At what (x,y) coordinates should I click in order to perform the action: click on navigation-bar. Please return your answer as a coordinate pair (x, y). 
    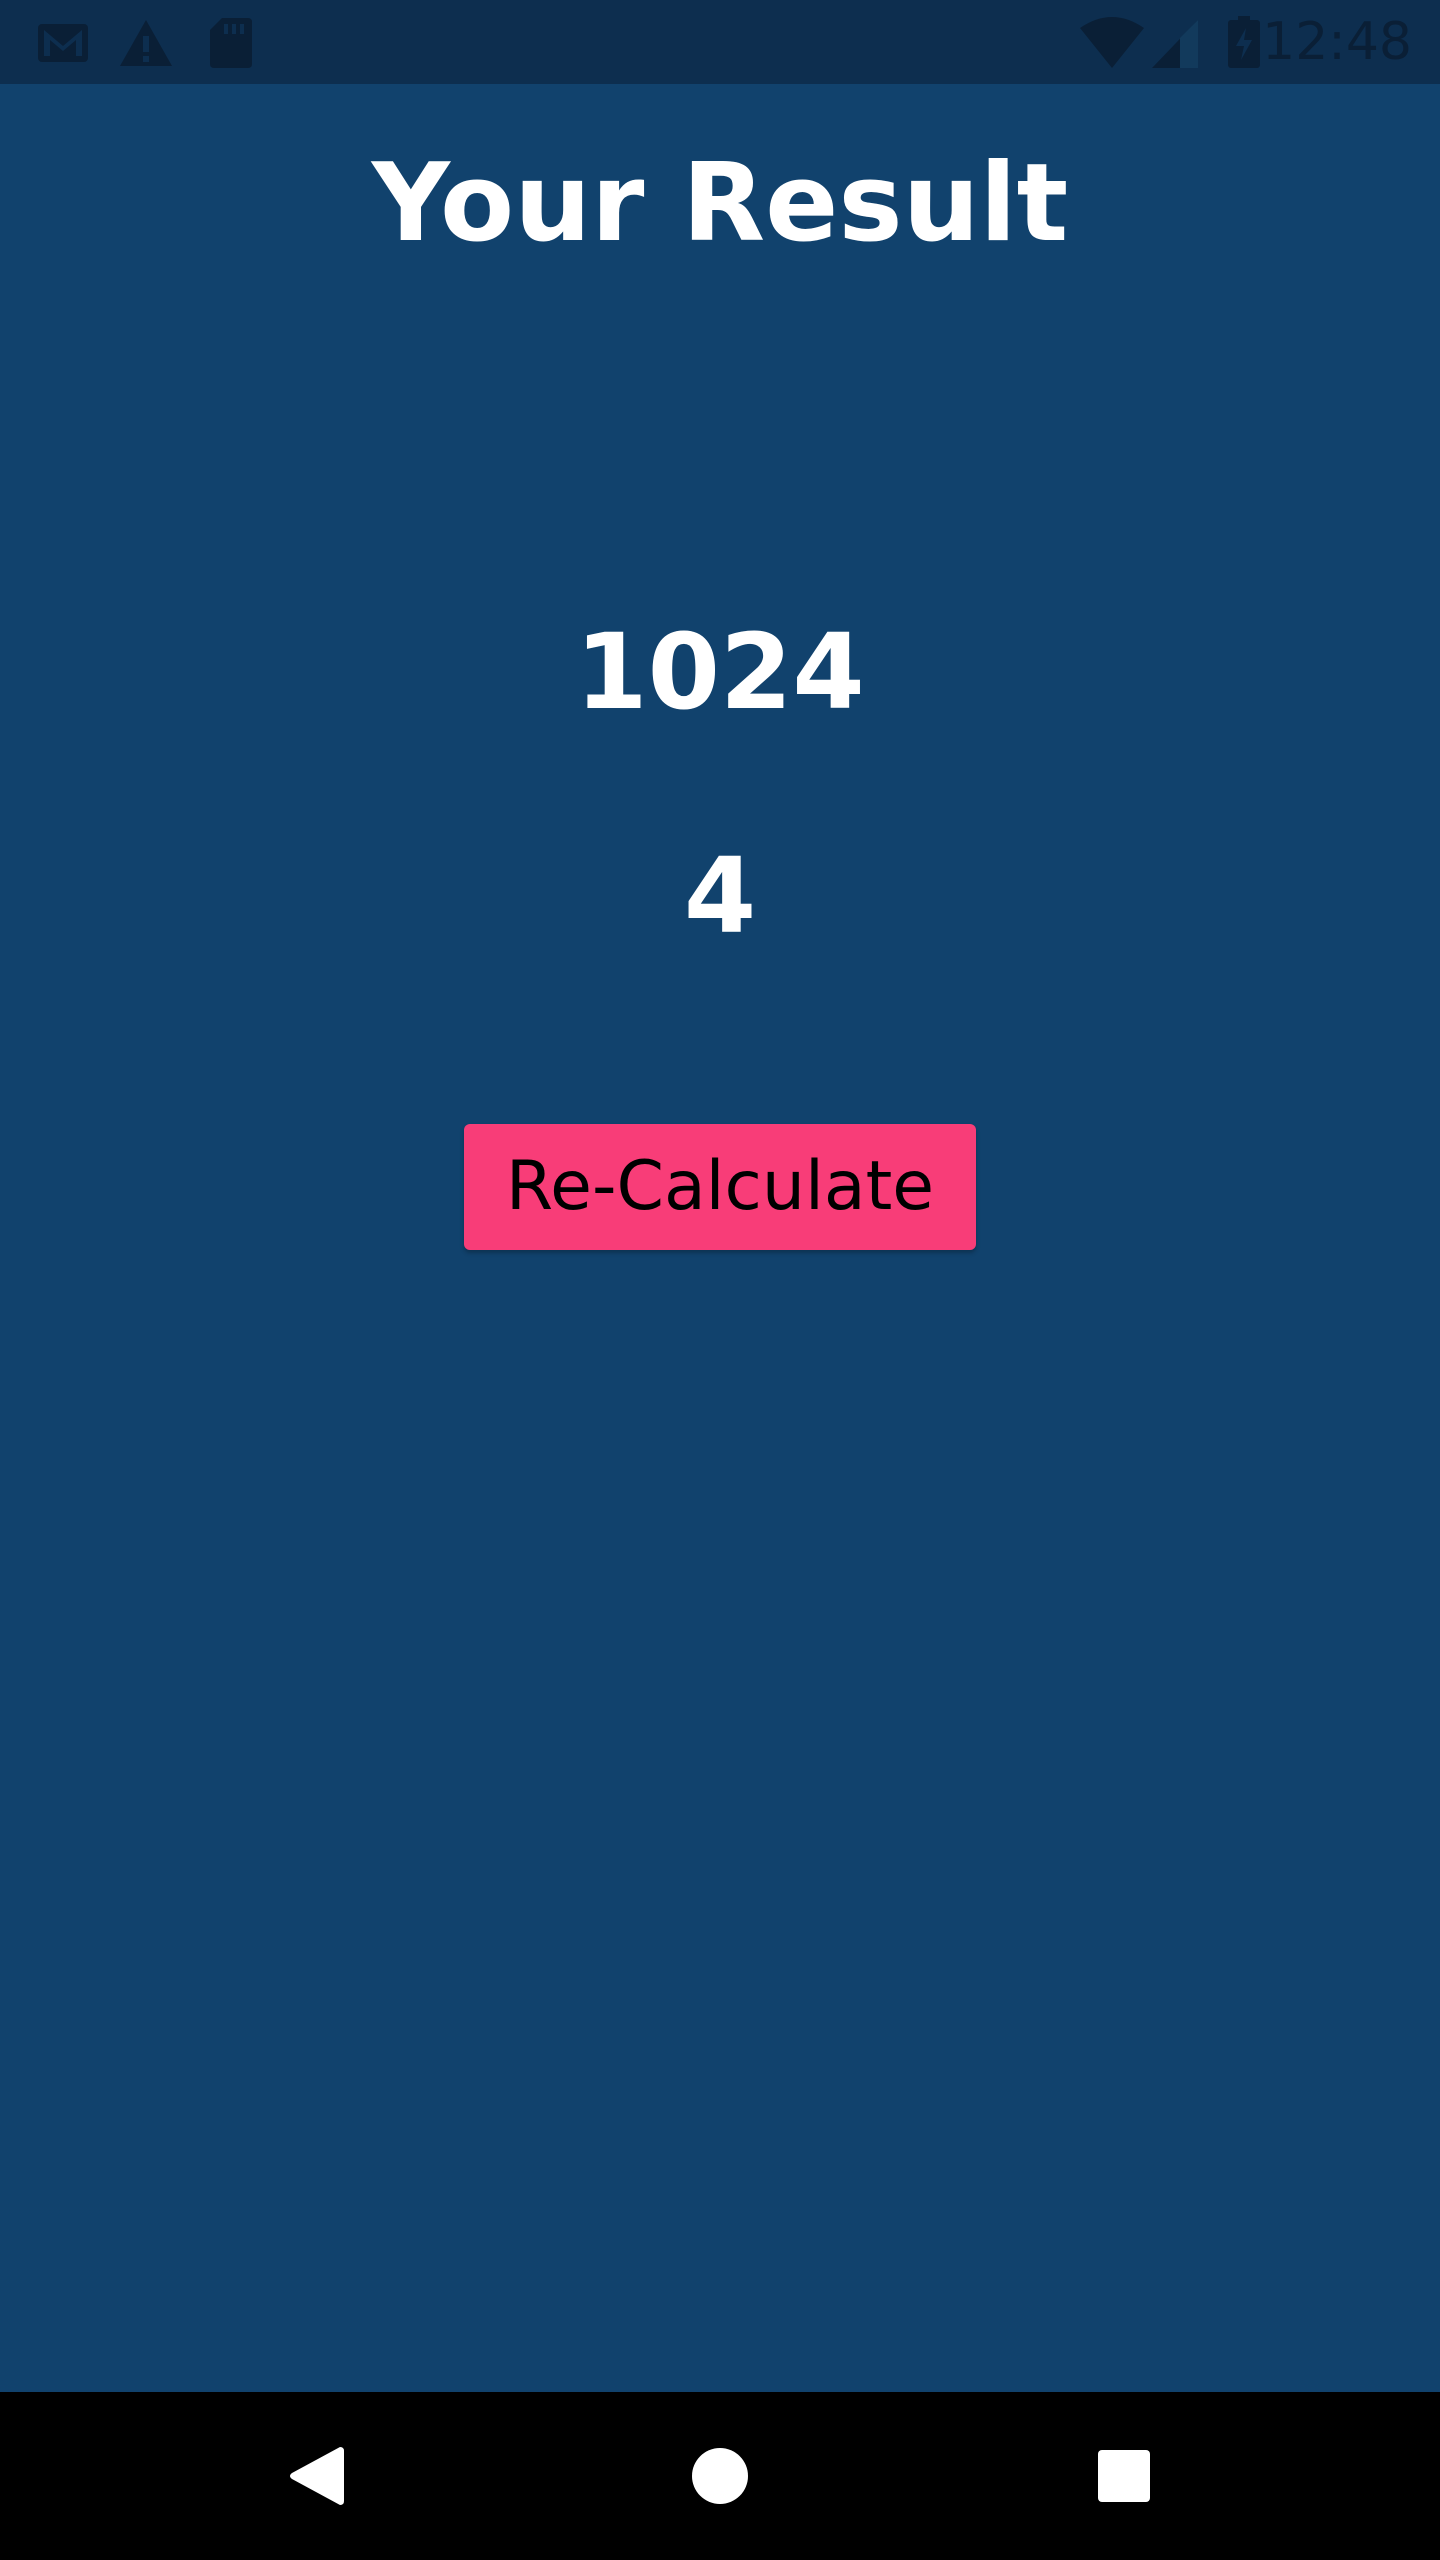
    Looking at the image, I should click on (720, 2476).